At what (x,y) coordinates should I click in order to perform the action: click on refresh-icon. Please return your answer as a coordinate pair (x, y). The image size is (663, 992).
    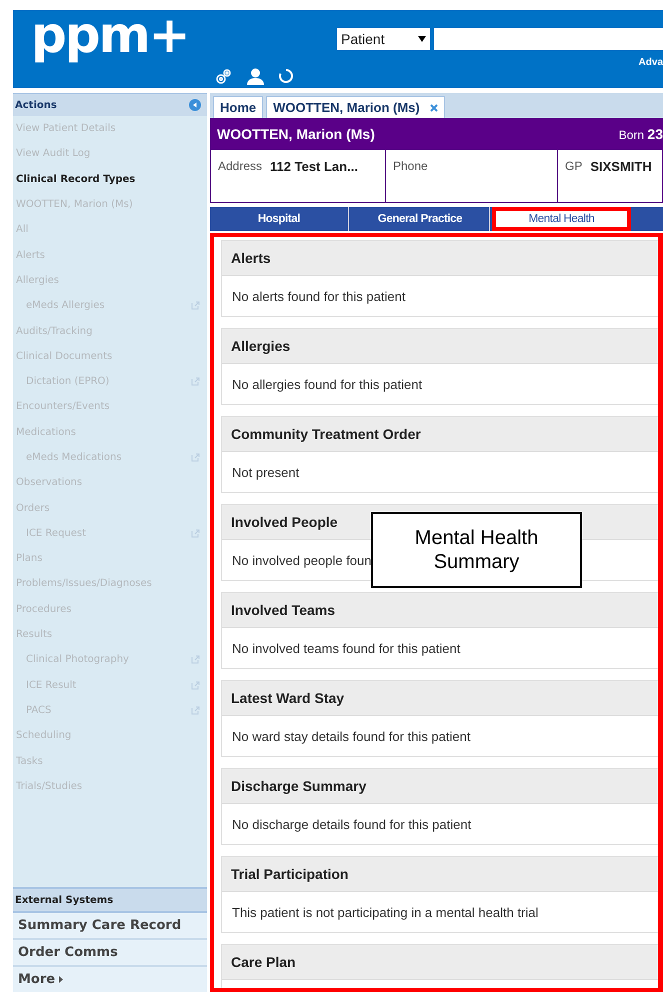
    Looking at the image, I should click on (286, 76).